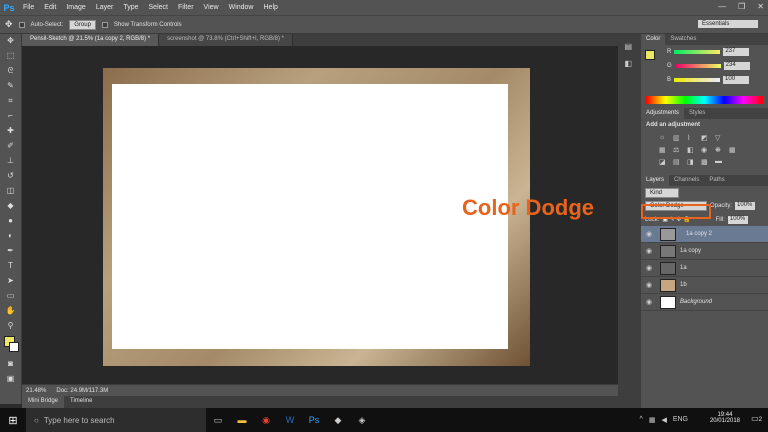 Image resolution: width=768 pixels, height=432 pixels. What do you see at coordinates (11, 221) in the screenshot?
I see `blur-icon: ●` at bounding box center [11, 221].